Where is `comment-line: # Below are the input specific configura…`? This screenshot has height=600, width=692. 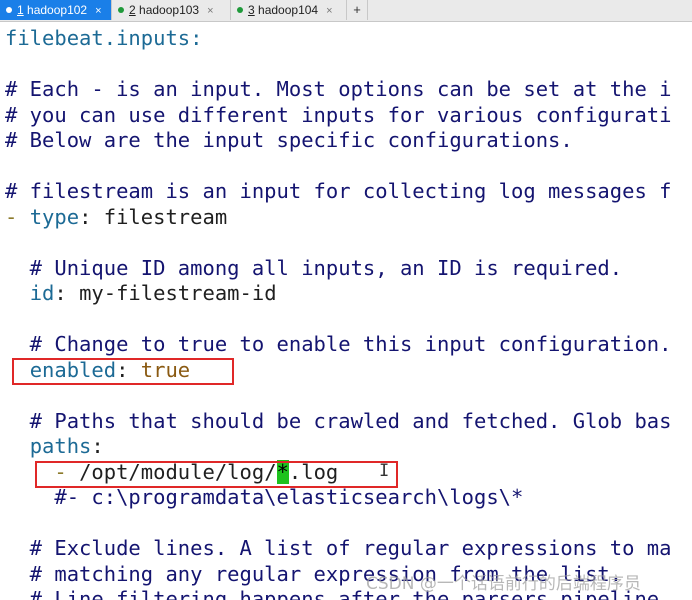 comment-line: # Below are the input specific configura… is located at coordinates (289, 140).